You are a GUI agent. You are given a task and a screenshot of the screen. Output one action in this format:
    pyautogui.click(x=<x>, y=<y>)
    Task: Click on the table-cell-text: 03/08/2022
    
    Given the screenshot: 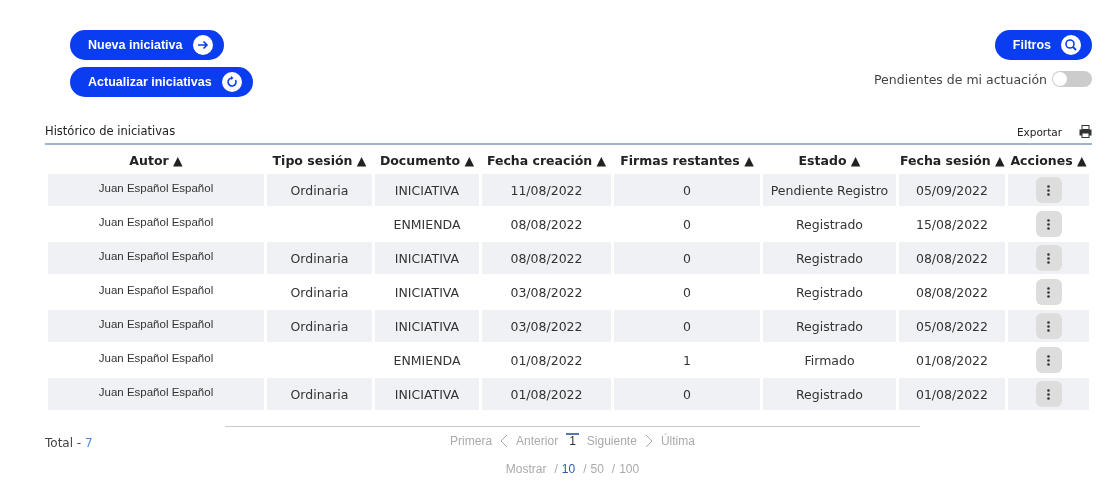 What is the action you would take?
    pyautogui.click(x=546, y=292)
    